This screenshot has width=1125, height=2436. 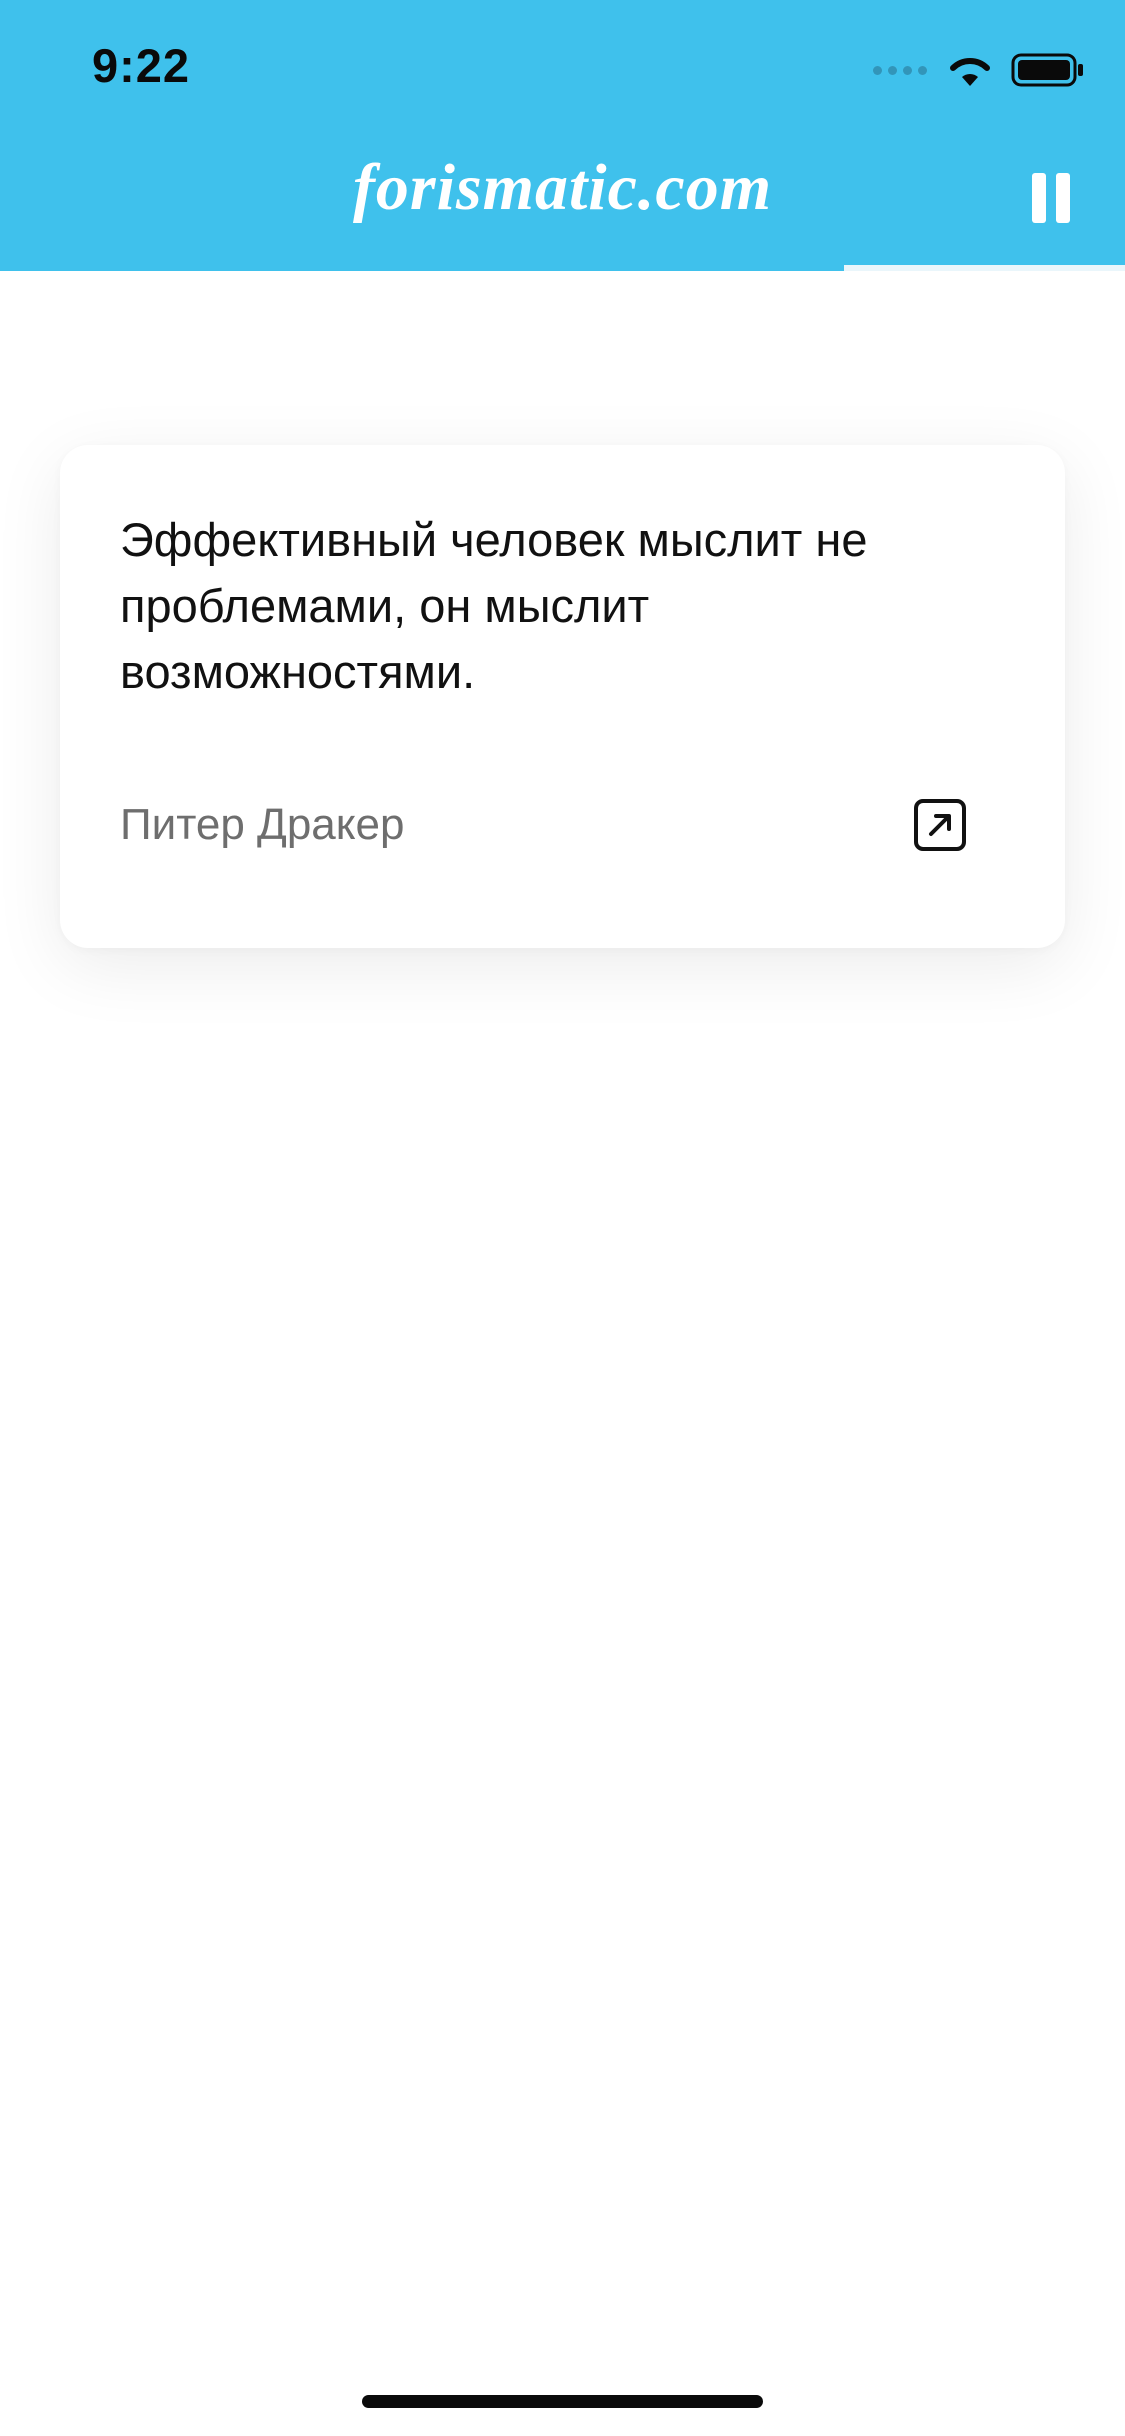 I want to click on status-time: 9:22, so click(x=141, y=65).